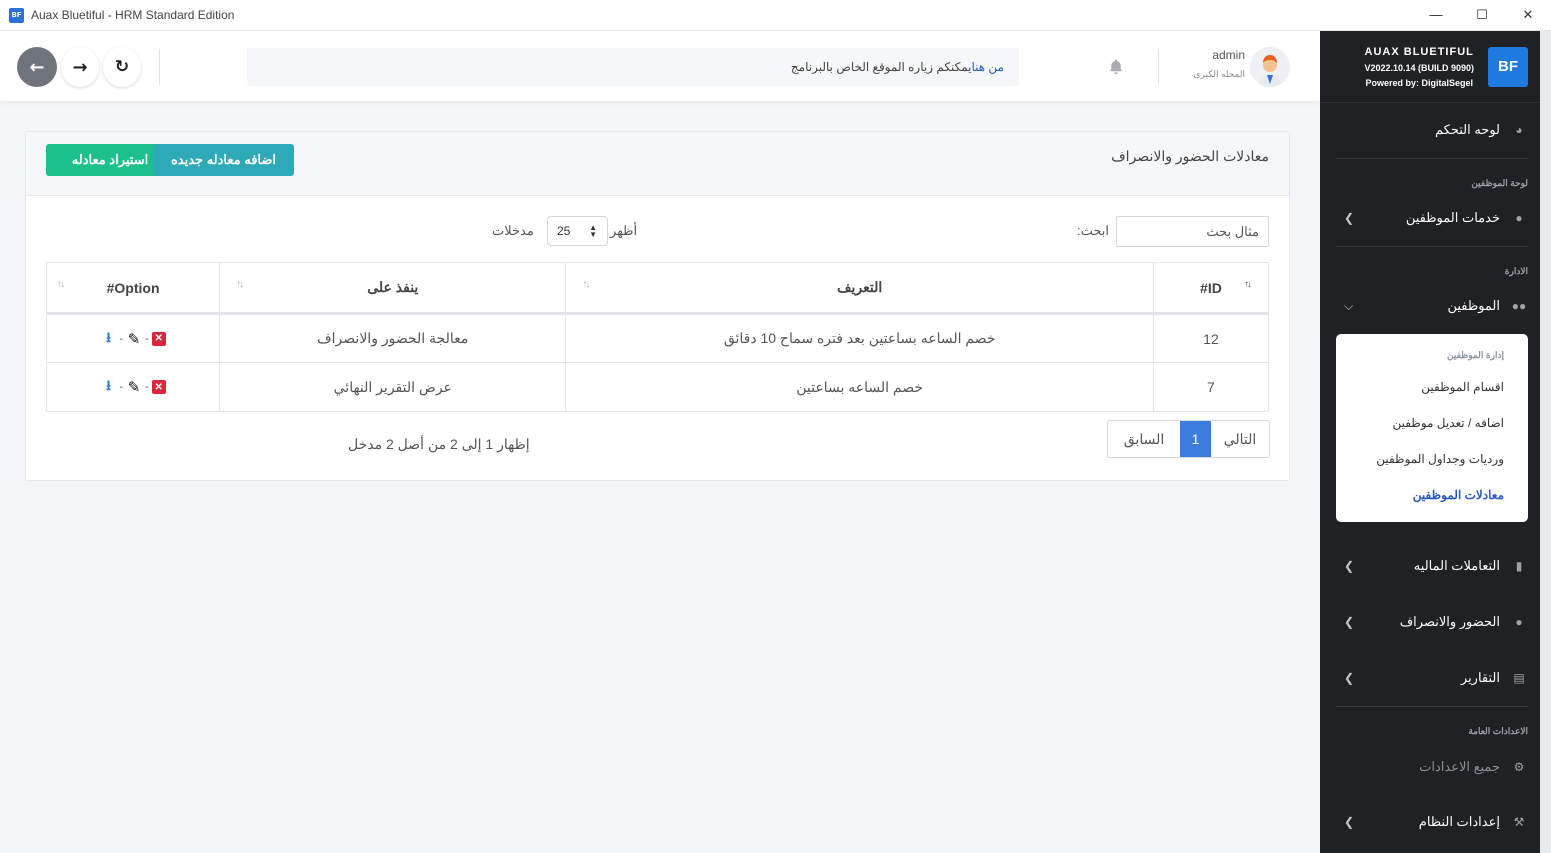 The height and width of the screenshot is (853, 1551). I want to click on pagination-page-1: 1, so click(1195, 439).